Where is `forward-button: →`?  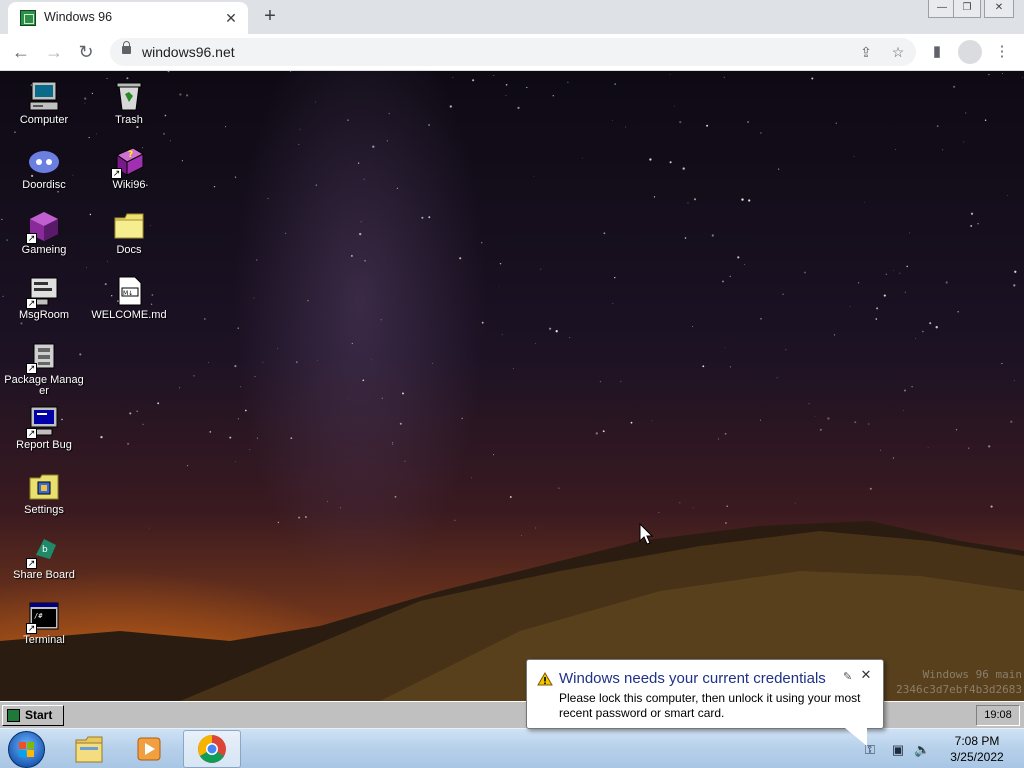
forward-button: → is located at coordinates (54, 52).